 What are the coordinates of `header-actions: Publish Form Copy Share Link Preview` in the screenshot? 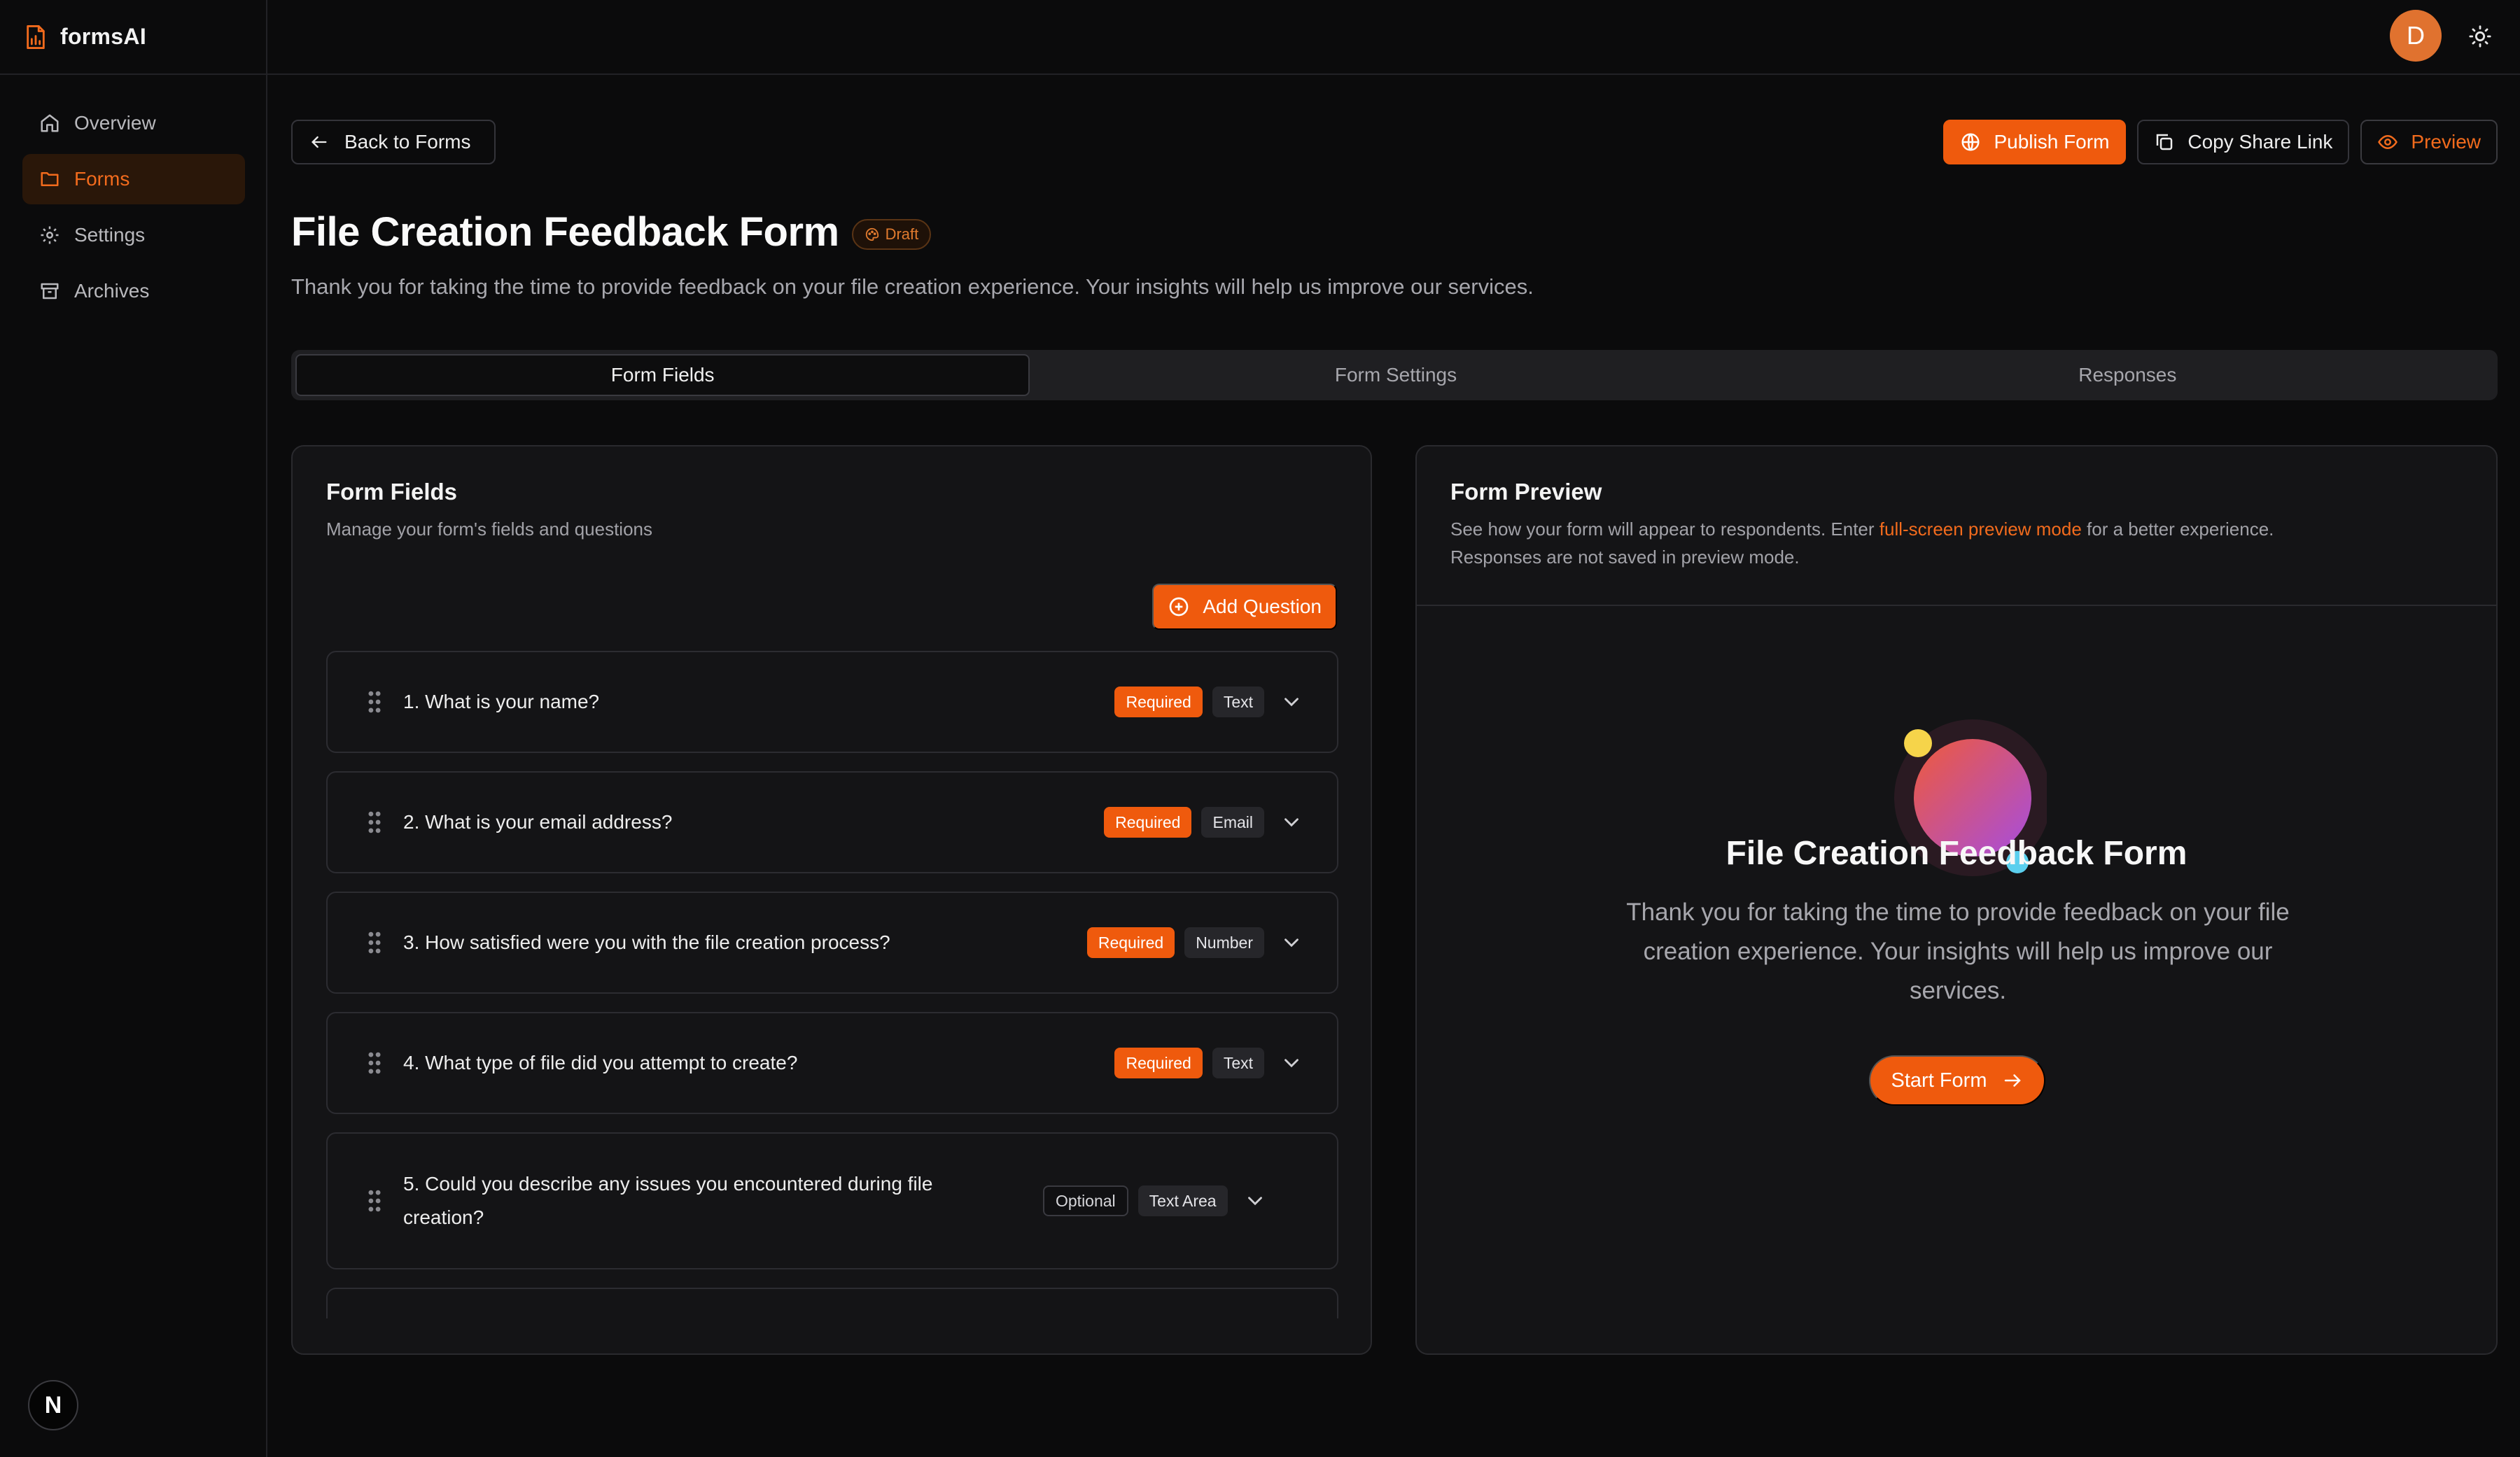 It's located at (2220, 142).